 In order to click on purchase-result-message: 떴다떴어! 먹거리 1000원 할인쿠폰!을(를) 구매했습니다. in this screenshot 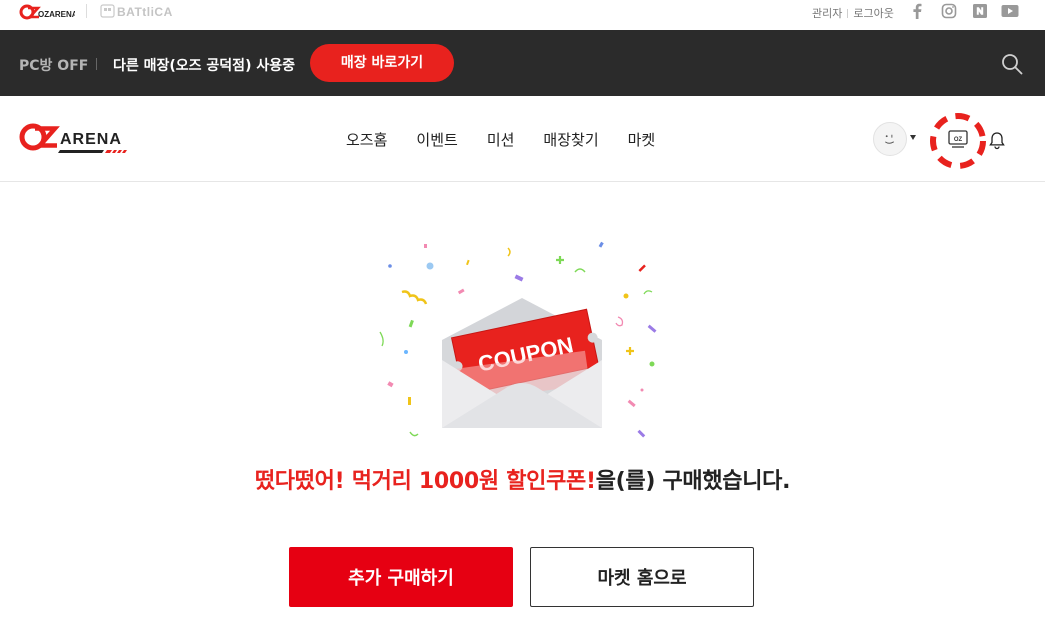, I will do `click(522, 479)`.